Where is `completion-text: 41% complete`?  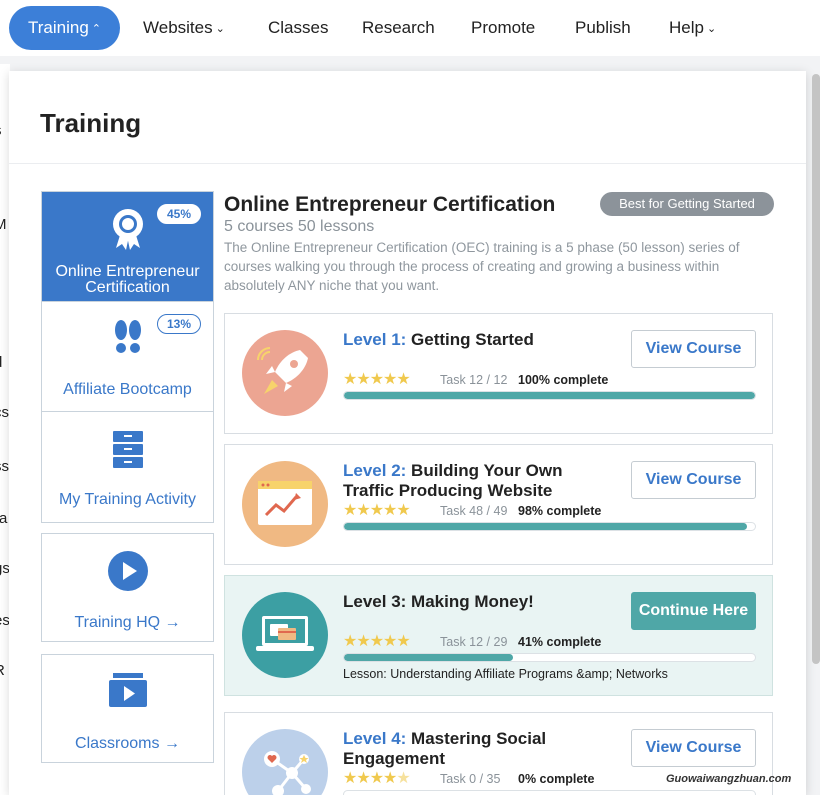
completion-text: 41% complete is located at coordinates (560, 642).